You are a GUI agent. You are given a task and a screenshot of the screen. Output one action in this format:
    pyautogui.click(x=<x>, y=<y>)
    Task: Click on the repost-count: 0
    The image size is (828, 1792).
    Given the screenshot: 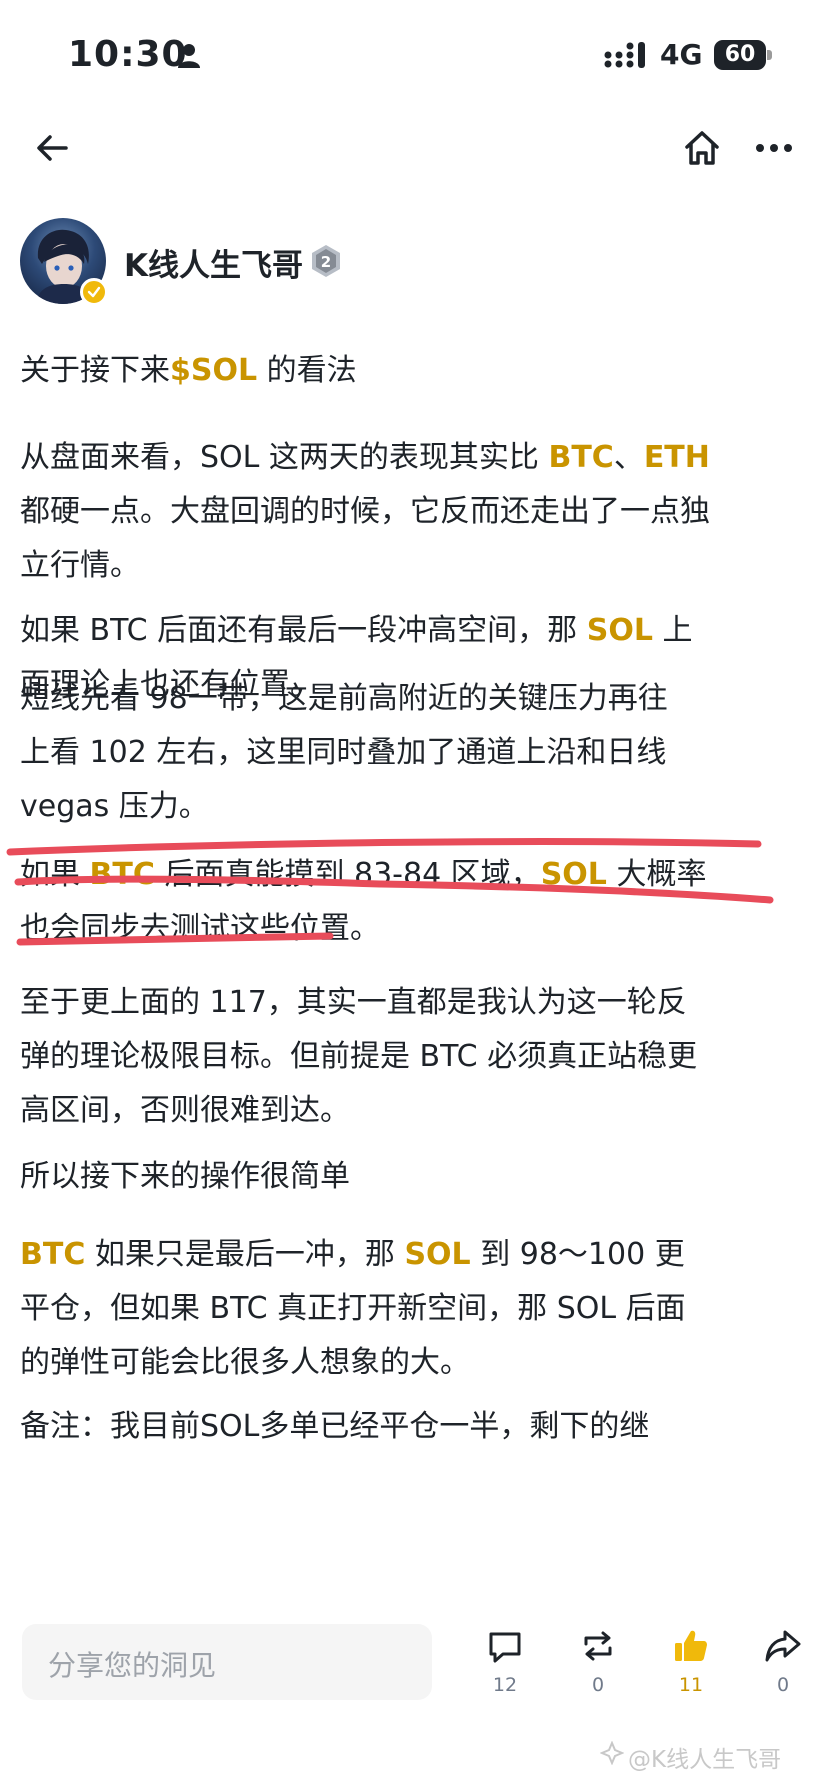 What is the action you would take?
    pyautogui.click(x=598, y=1685)
    